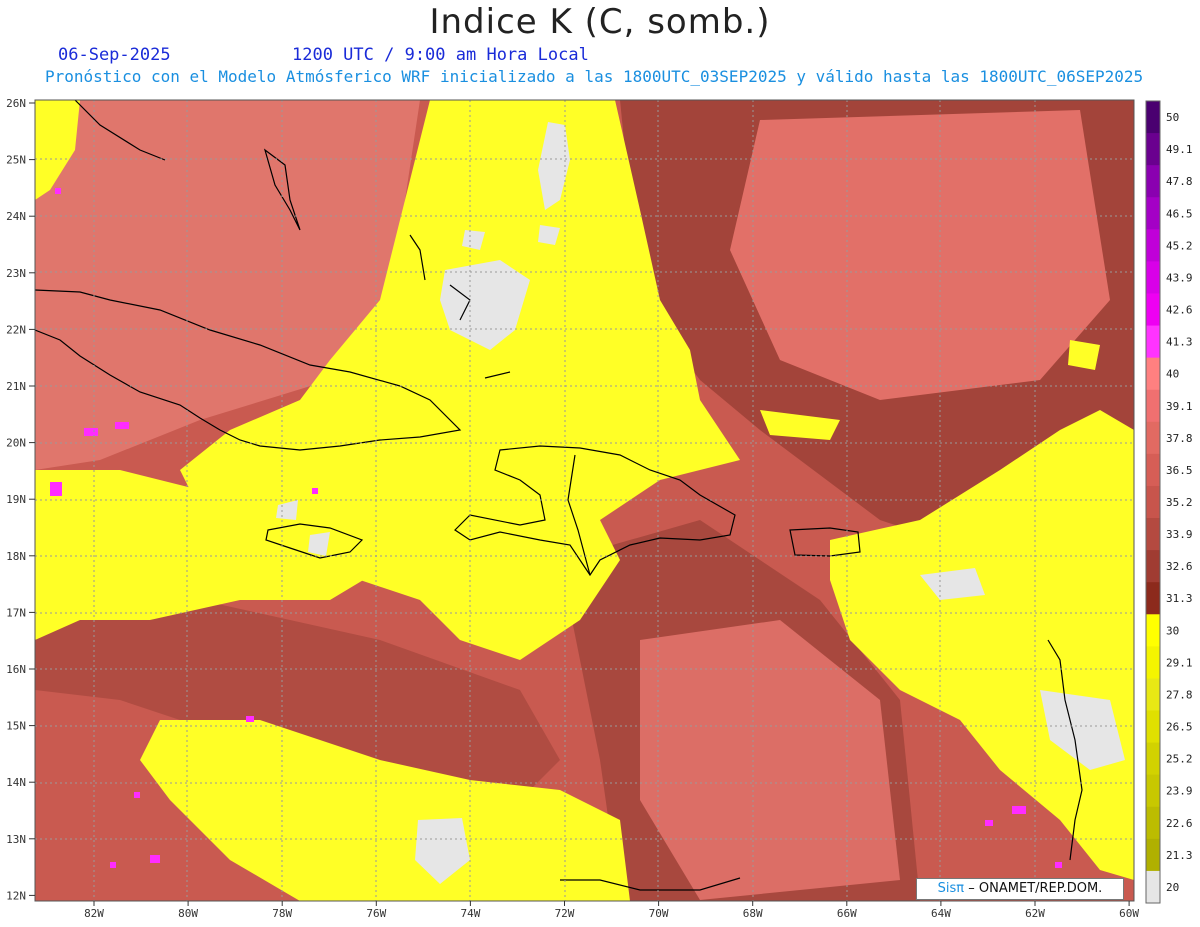 The width and height of the screenshot is (1200, 927). I want to click on colorbar-label: 40, so click(1172, 374).